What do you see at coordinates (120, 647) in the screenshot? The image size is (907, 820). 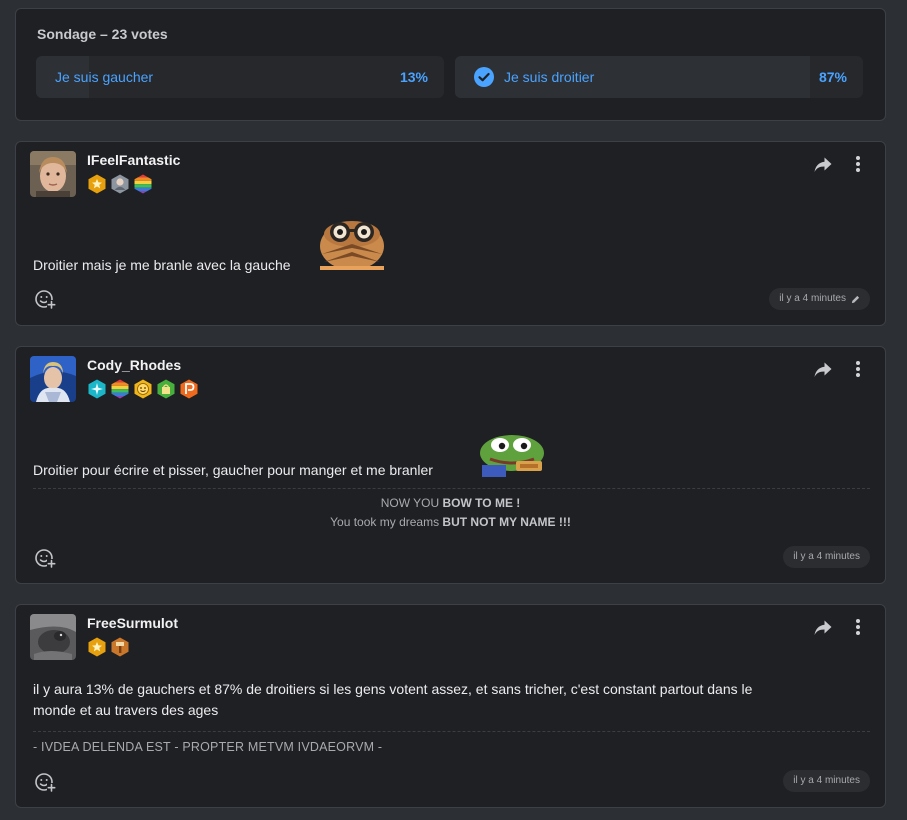 I see `hammer-badge-icon` at bounding box center [120, 647].